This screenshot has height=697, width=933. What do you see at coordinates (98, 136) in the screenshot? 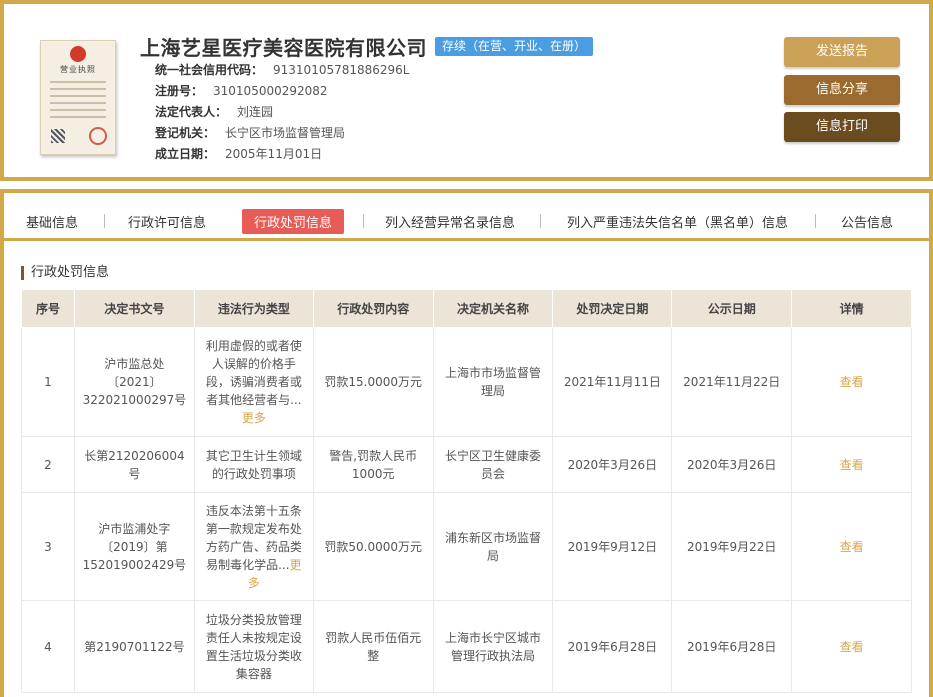
I see `official-stamp-icon` at bounding box center [98, 136].